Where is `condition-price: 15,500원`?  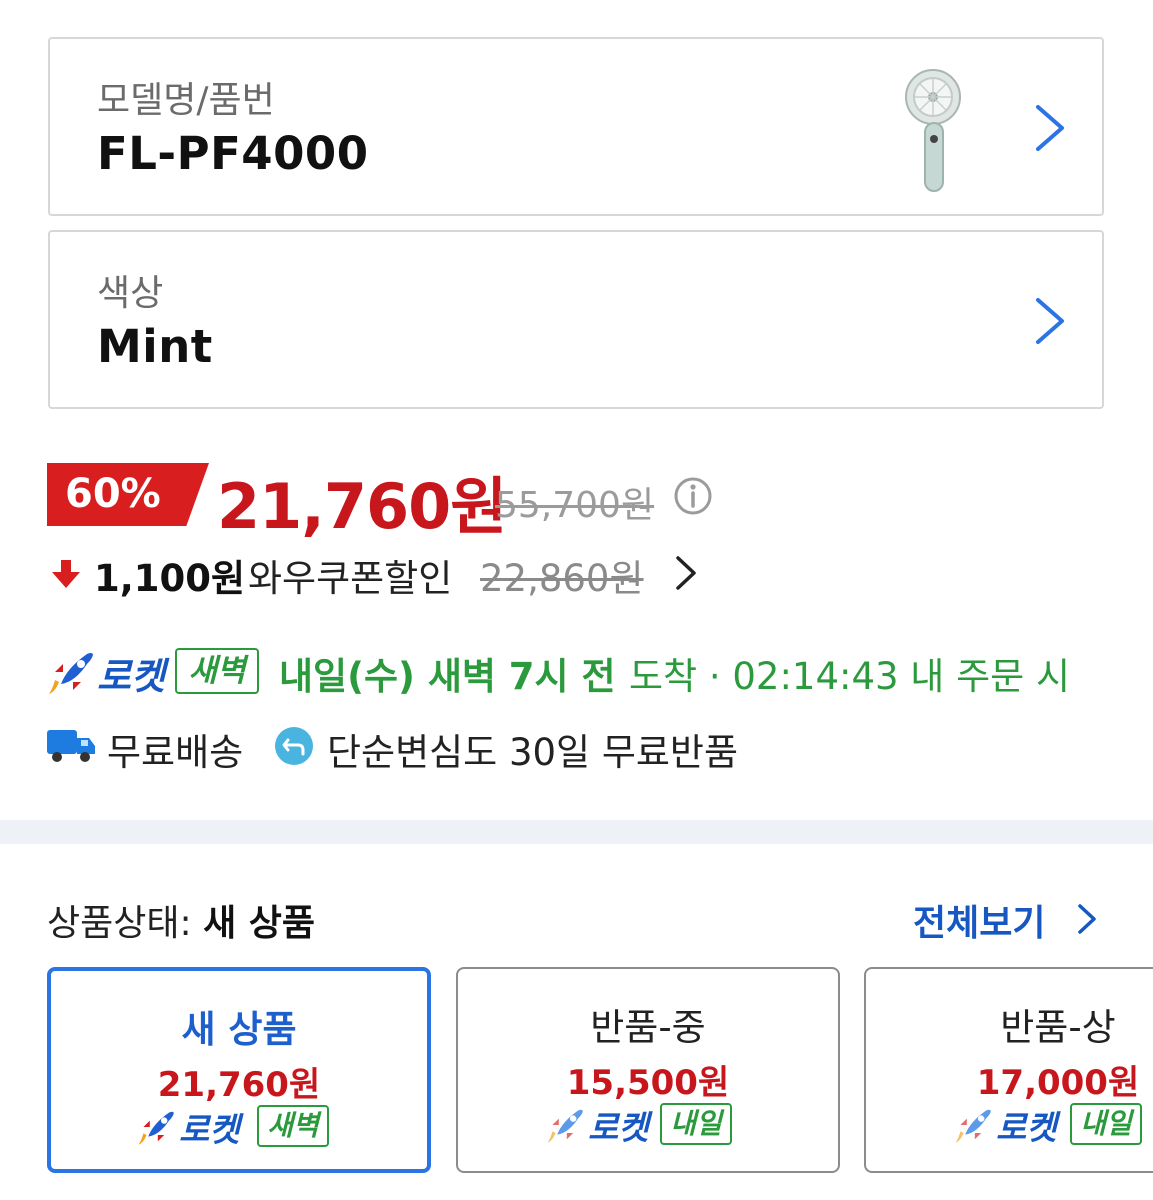
condition-price: 15,500원 is located at coordinates (648, 1083).